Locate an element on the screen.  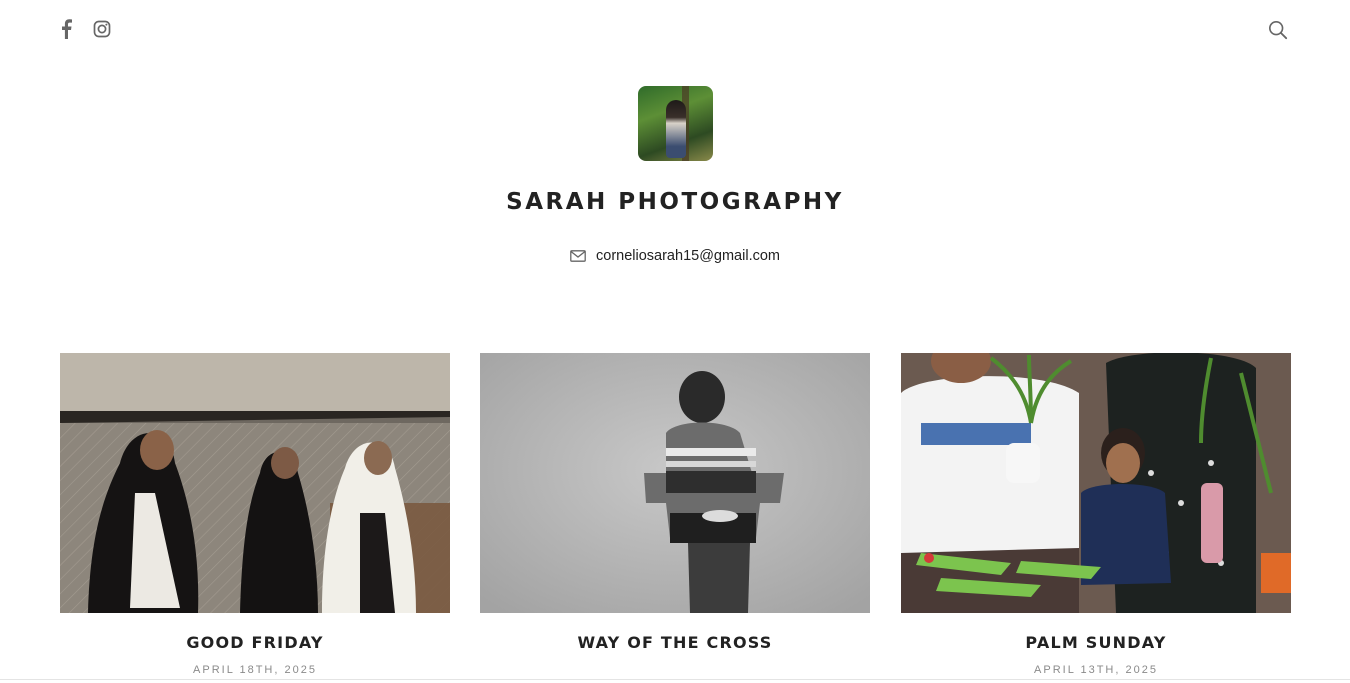
post-card: WAY OF THE CROSS is located at coordinates (675, 508).